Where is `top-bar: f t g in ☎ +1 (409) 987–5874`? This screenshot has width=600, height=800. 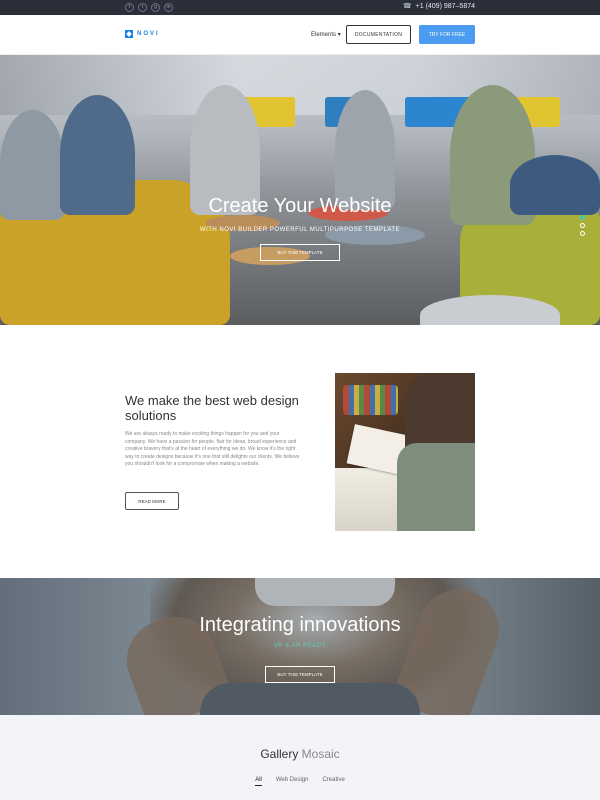
top-bar: f t g in ☎ +1 (409) 987–5874 is located at coordinates (300, 7).